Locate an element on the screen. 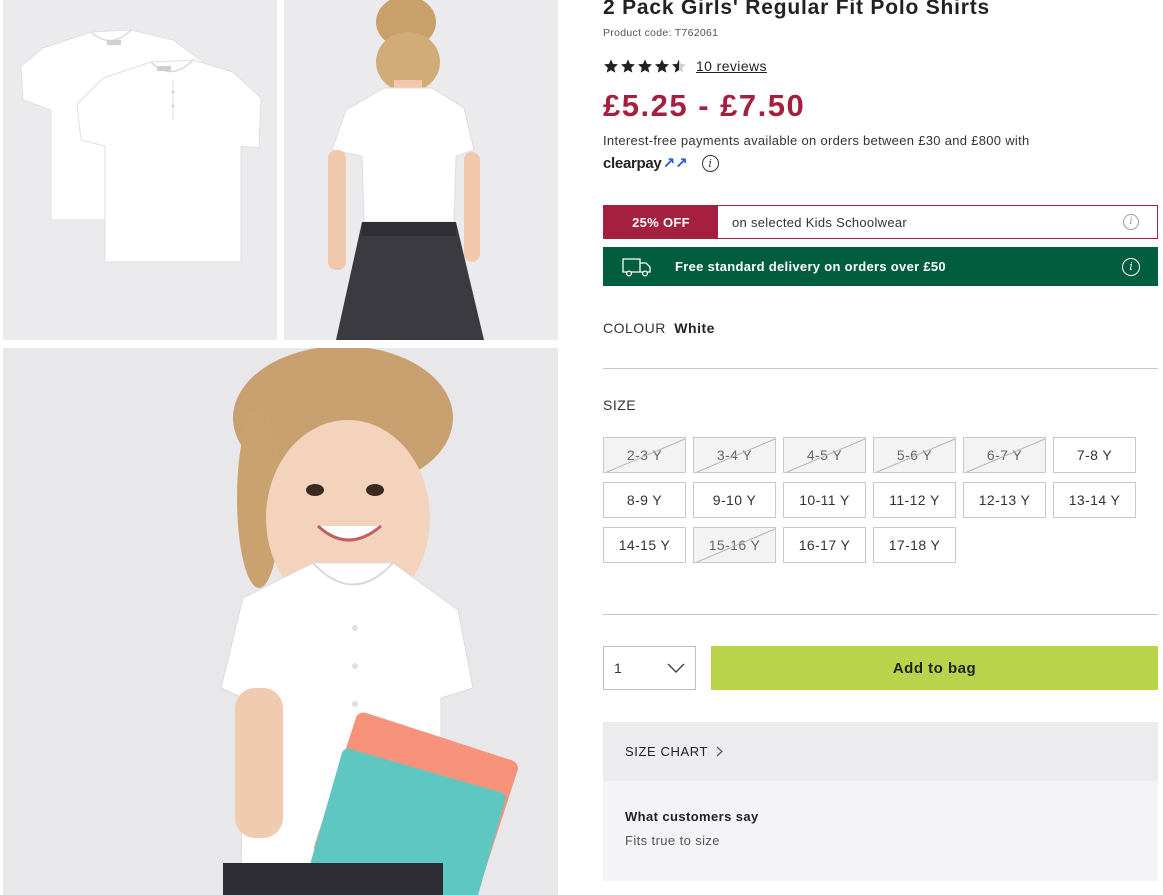 The image size is (1163, 895). flatlay-illustration is located at coordinates (140, 170).